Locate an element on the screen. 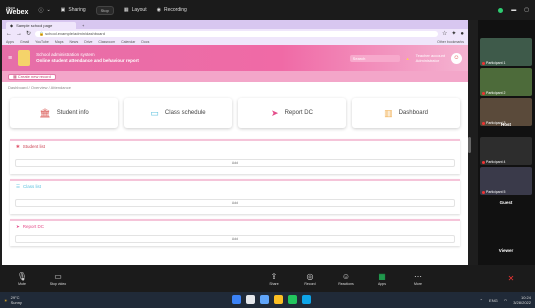 The width and height of the screenshot is (535, 308). apps-button: ▦ Apps is located at coordinates (382, 279).